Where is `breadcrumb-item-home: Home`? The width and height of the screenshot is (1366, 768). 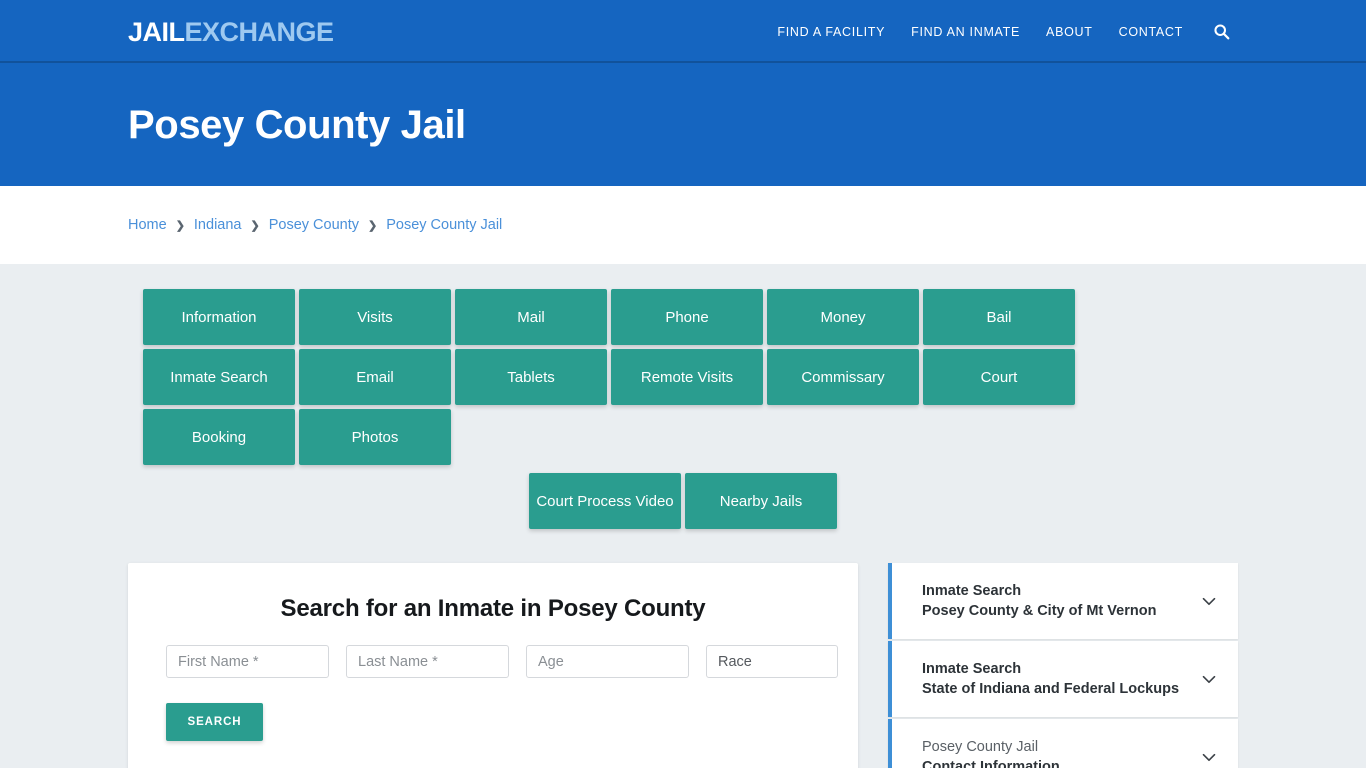
breadcrumb-item-home: Home is located at coordinates (147, 225).